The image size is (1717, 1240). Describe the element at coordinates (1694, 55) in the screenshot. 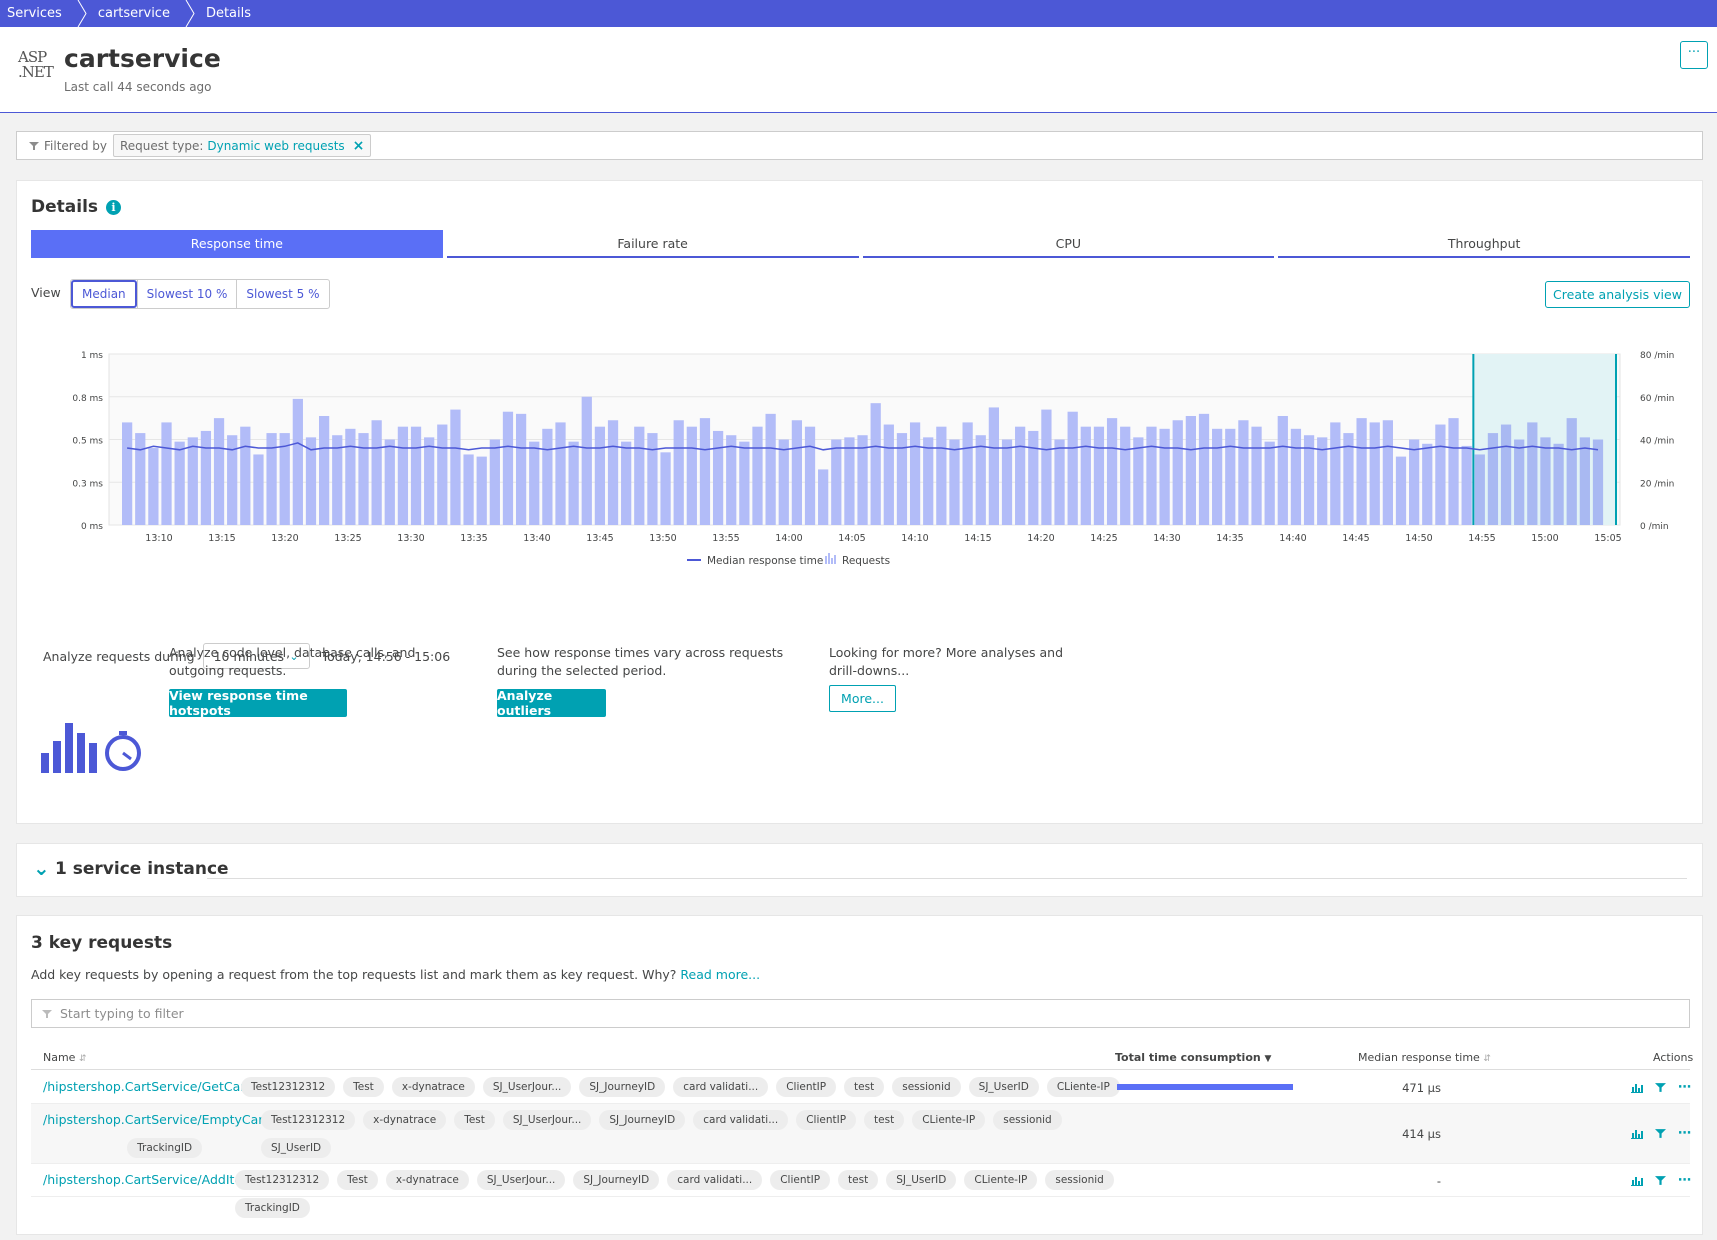

I see `more-menu-button: ···` at that location.